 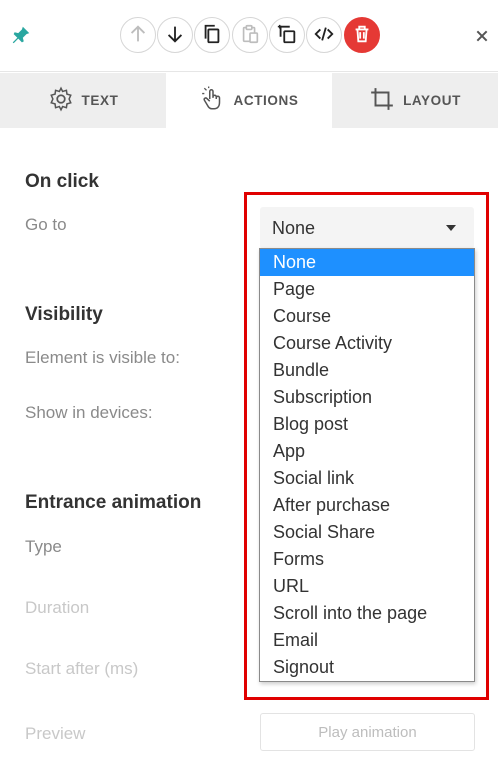 I want to click on tab-actions: ACTIONS, so click(x=249, y=100).